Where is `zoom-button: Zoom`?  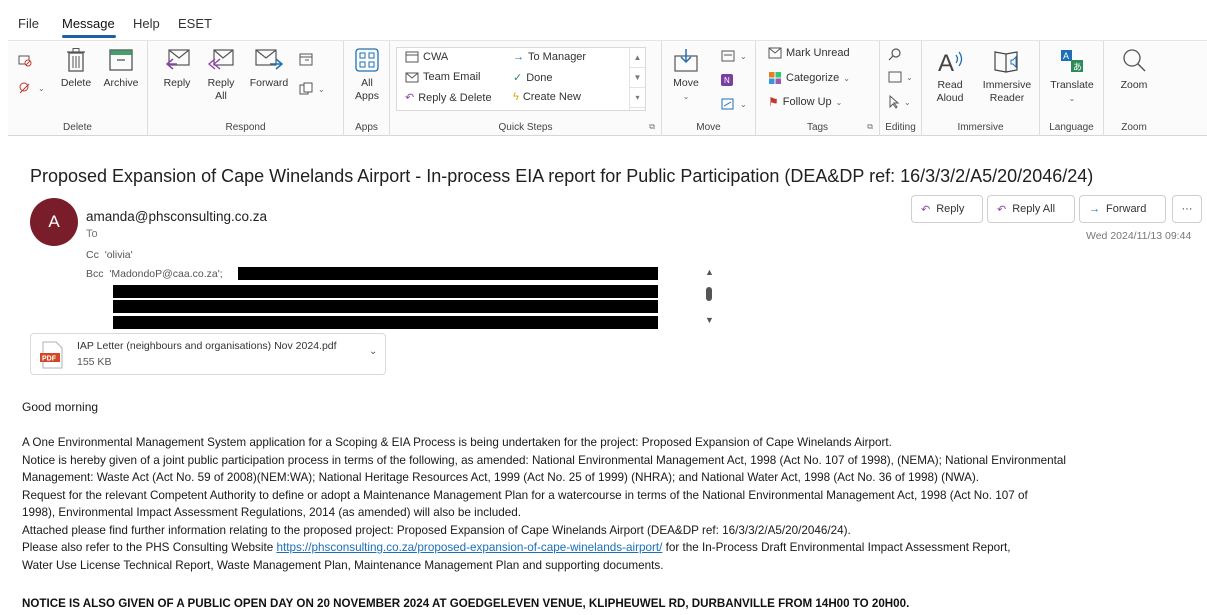
zoom-button: Zoom is located at coordinates (1134, 69).